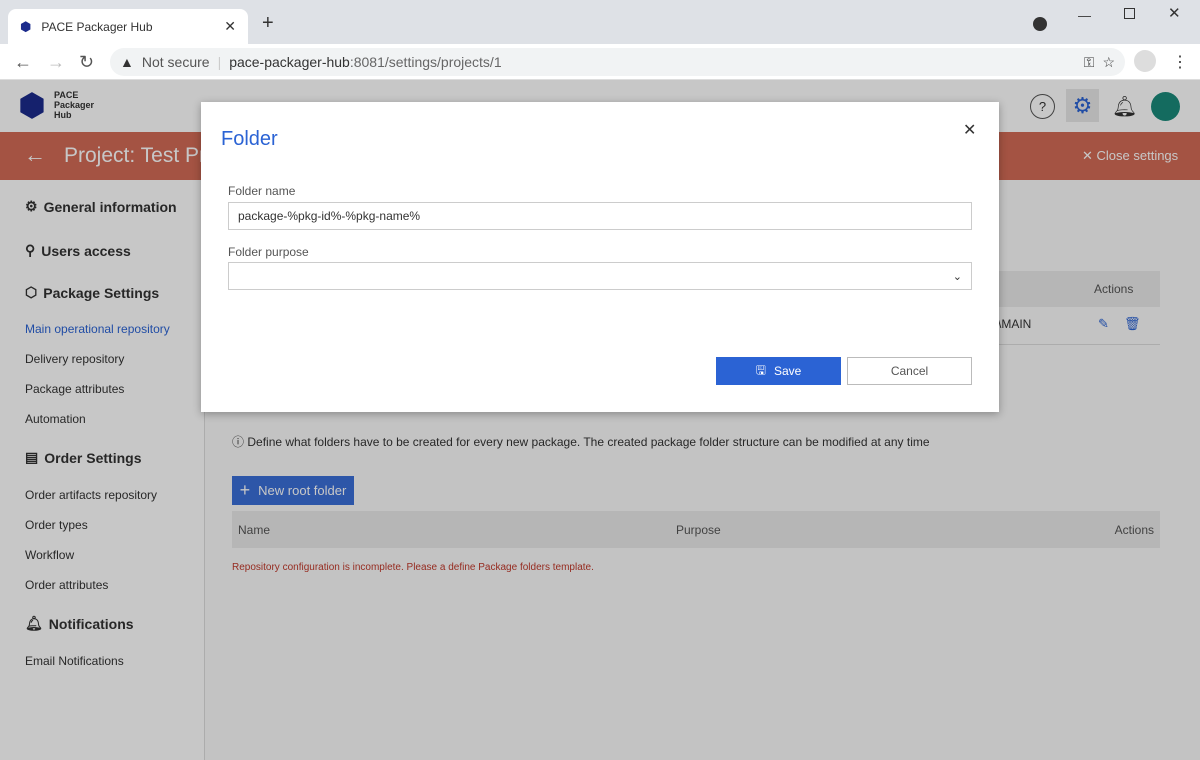 This screenshot has height=760, width=1200. I want to click on maximize-icon, so click(1129, 13).